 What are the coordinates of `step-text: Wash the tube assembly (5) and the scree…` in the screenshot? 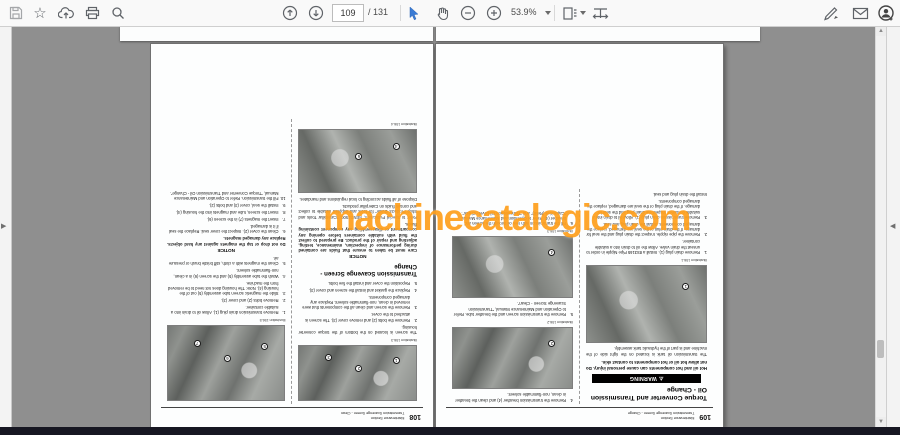 It's located at (226, 273).